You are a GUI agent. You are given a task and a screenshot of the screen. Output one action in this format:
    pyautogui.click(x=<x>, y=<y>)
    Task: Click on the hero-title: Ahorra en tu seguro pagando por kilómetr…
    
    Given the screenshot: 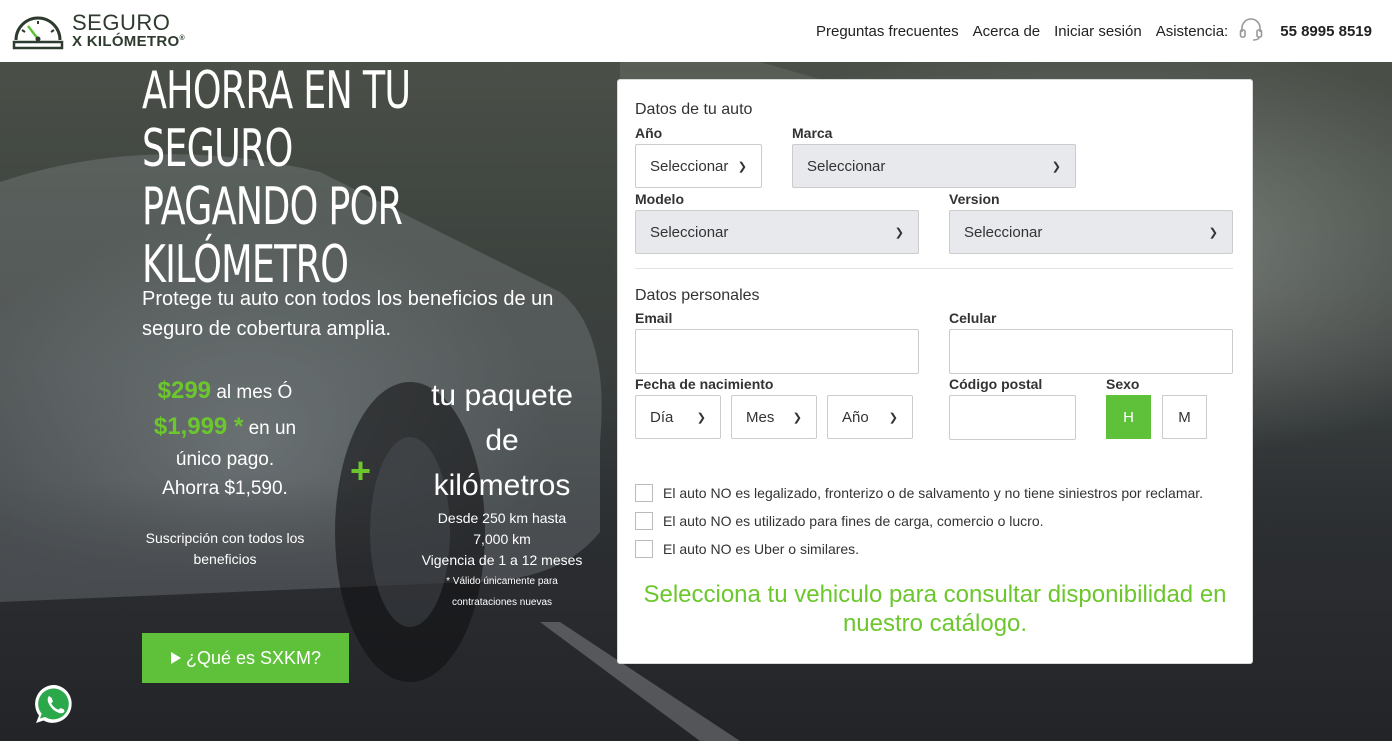 What is the action you would take?
    pyautogui.click(x=313, y=178)
    